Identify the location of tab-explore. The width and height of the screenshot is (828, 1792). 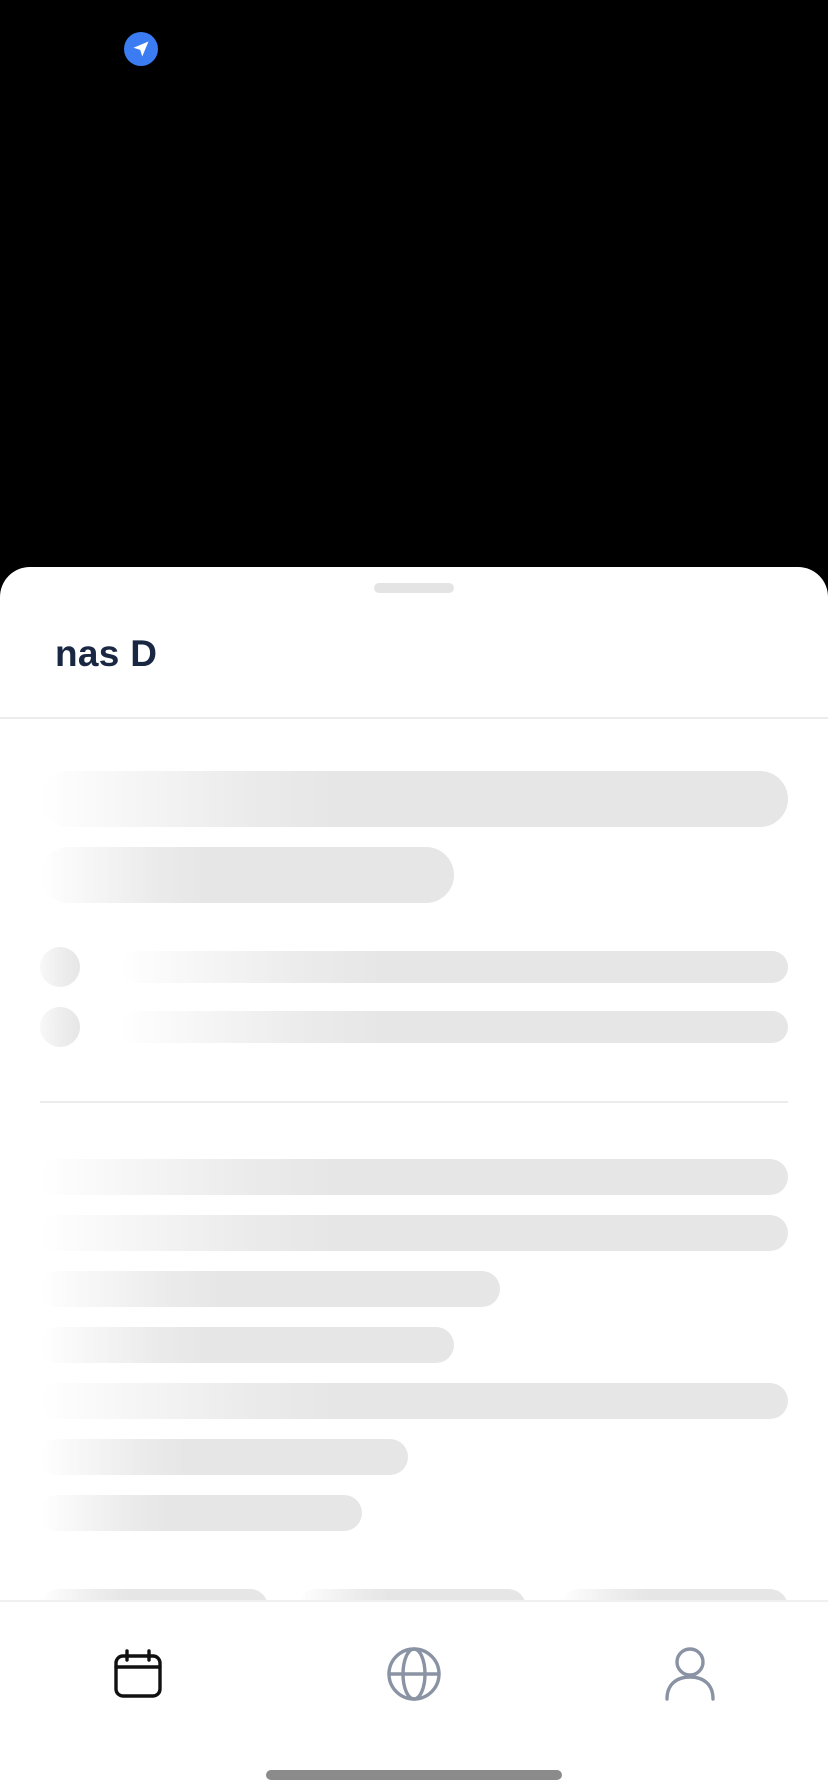
(414, 1674).